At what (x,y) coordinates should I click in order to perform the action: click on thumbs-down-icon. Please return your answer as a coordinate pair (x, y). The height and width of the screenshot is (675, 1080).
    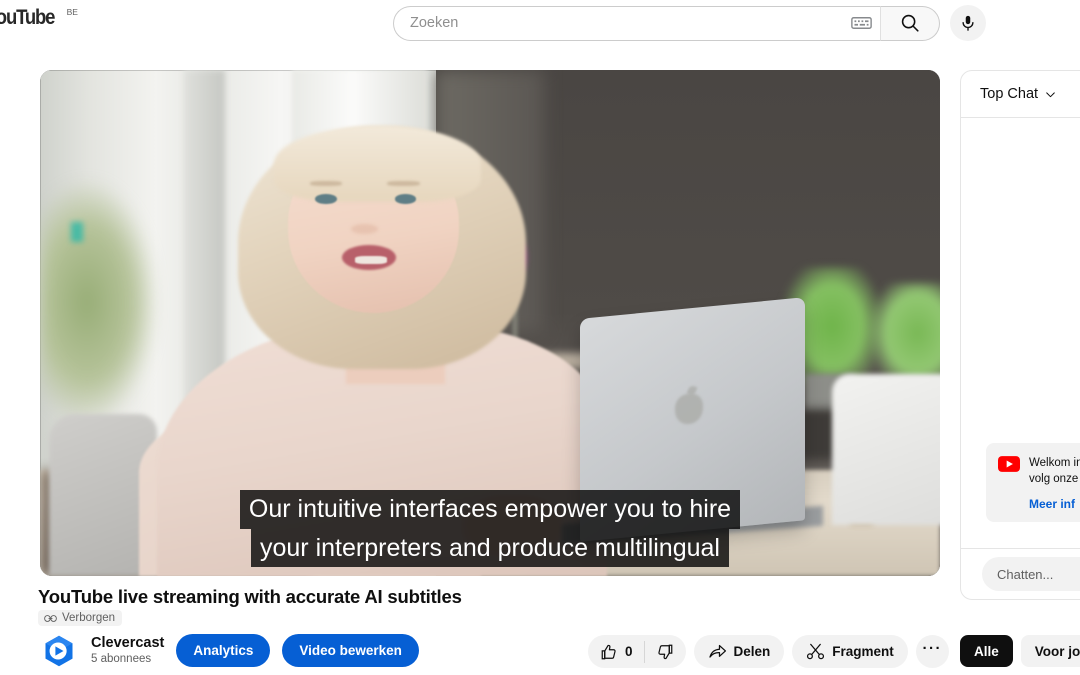
    Looking at the image, I should click on (664, 651).